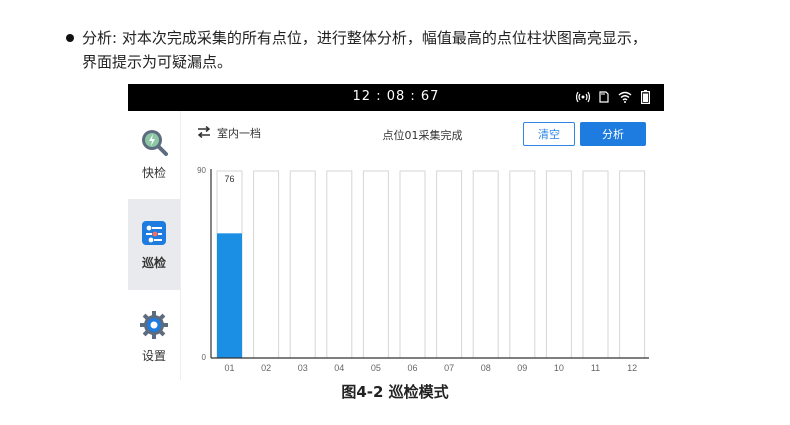 The width and height of the screenshot is (790, 425). Describe the element at coordinates (303, 368) in the screenshot. I see `x-tick-label: 03` at that location.